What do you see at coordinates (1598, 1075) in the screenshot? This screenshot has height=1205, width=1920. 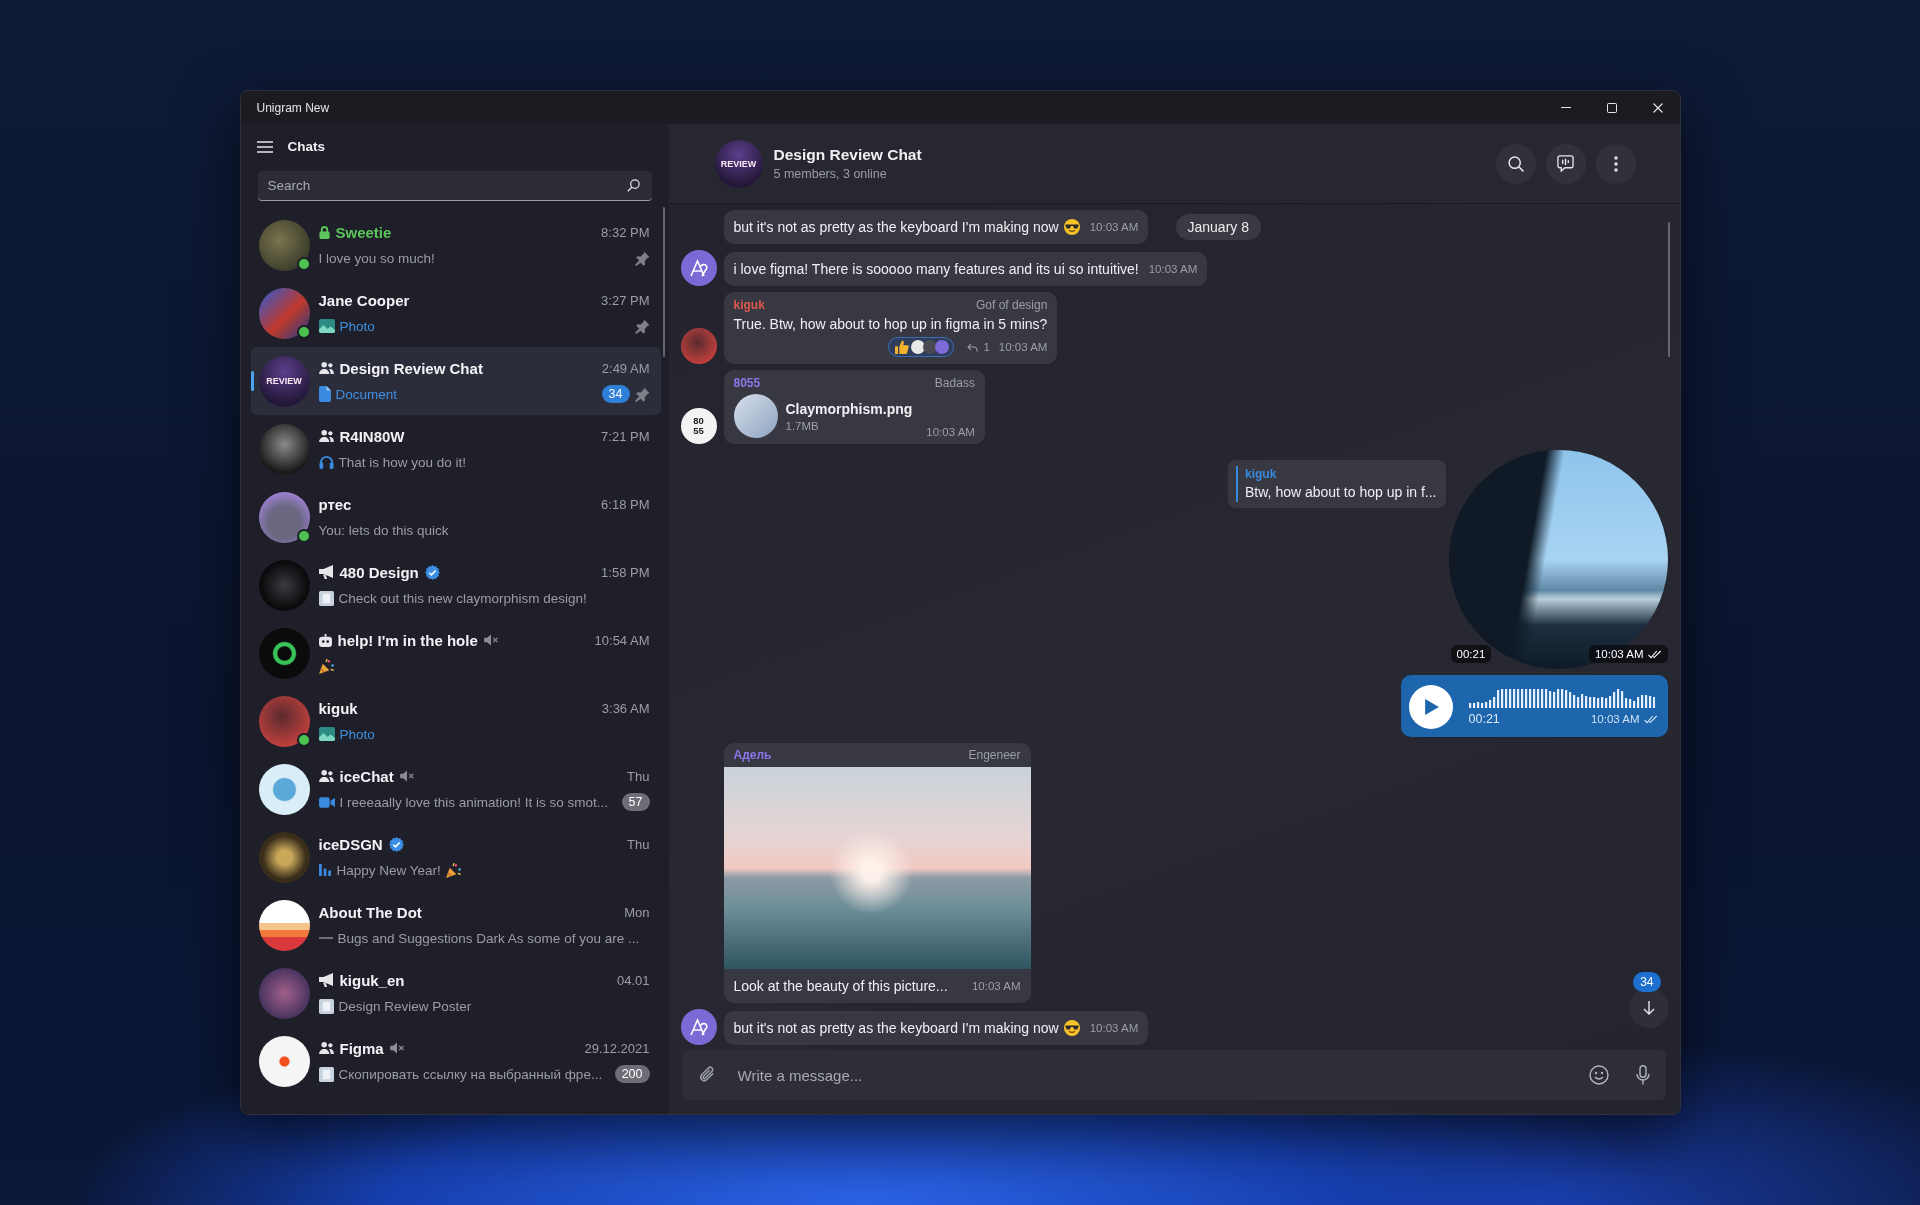 I see `emoji-icon` at bounding box center [1598, 1075].